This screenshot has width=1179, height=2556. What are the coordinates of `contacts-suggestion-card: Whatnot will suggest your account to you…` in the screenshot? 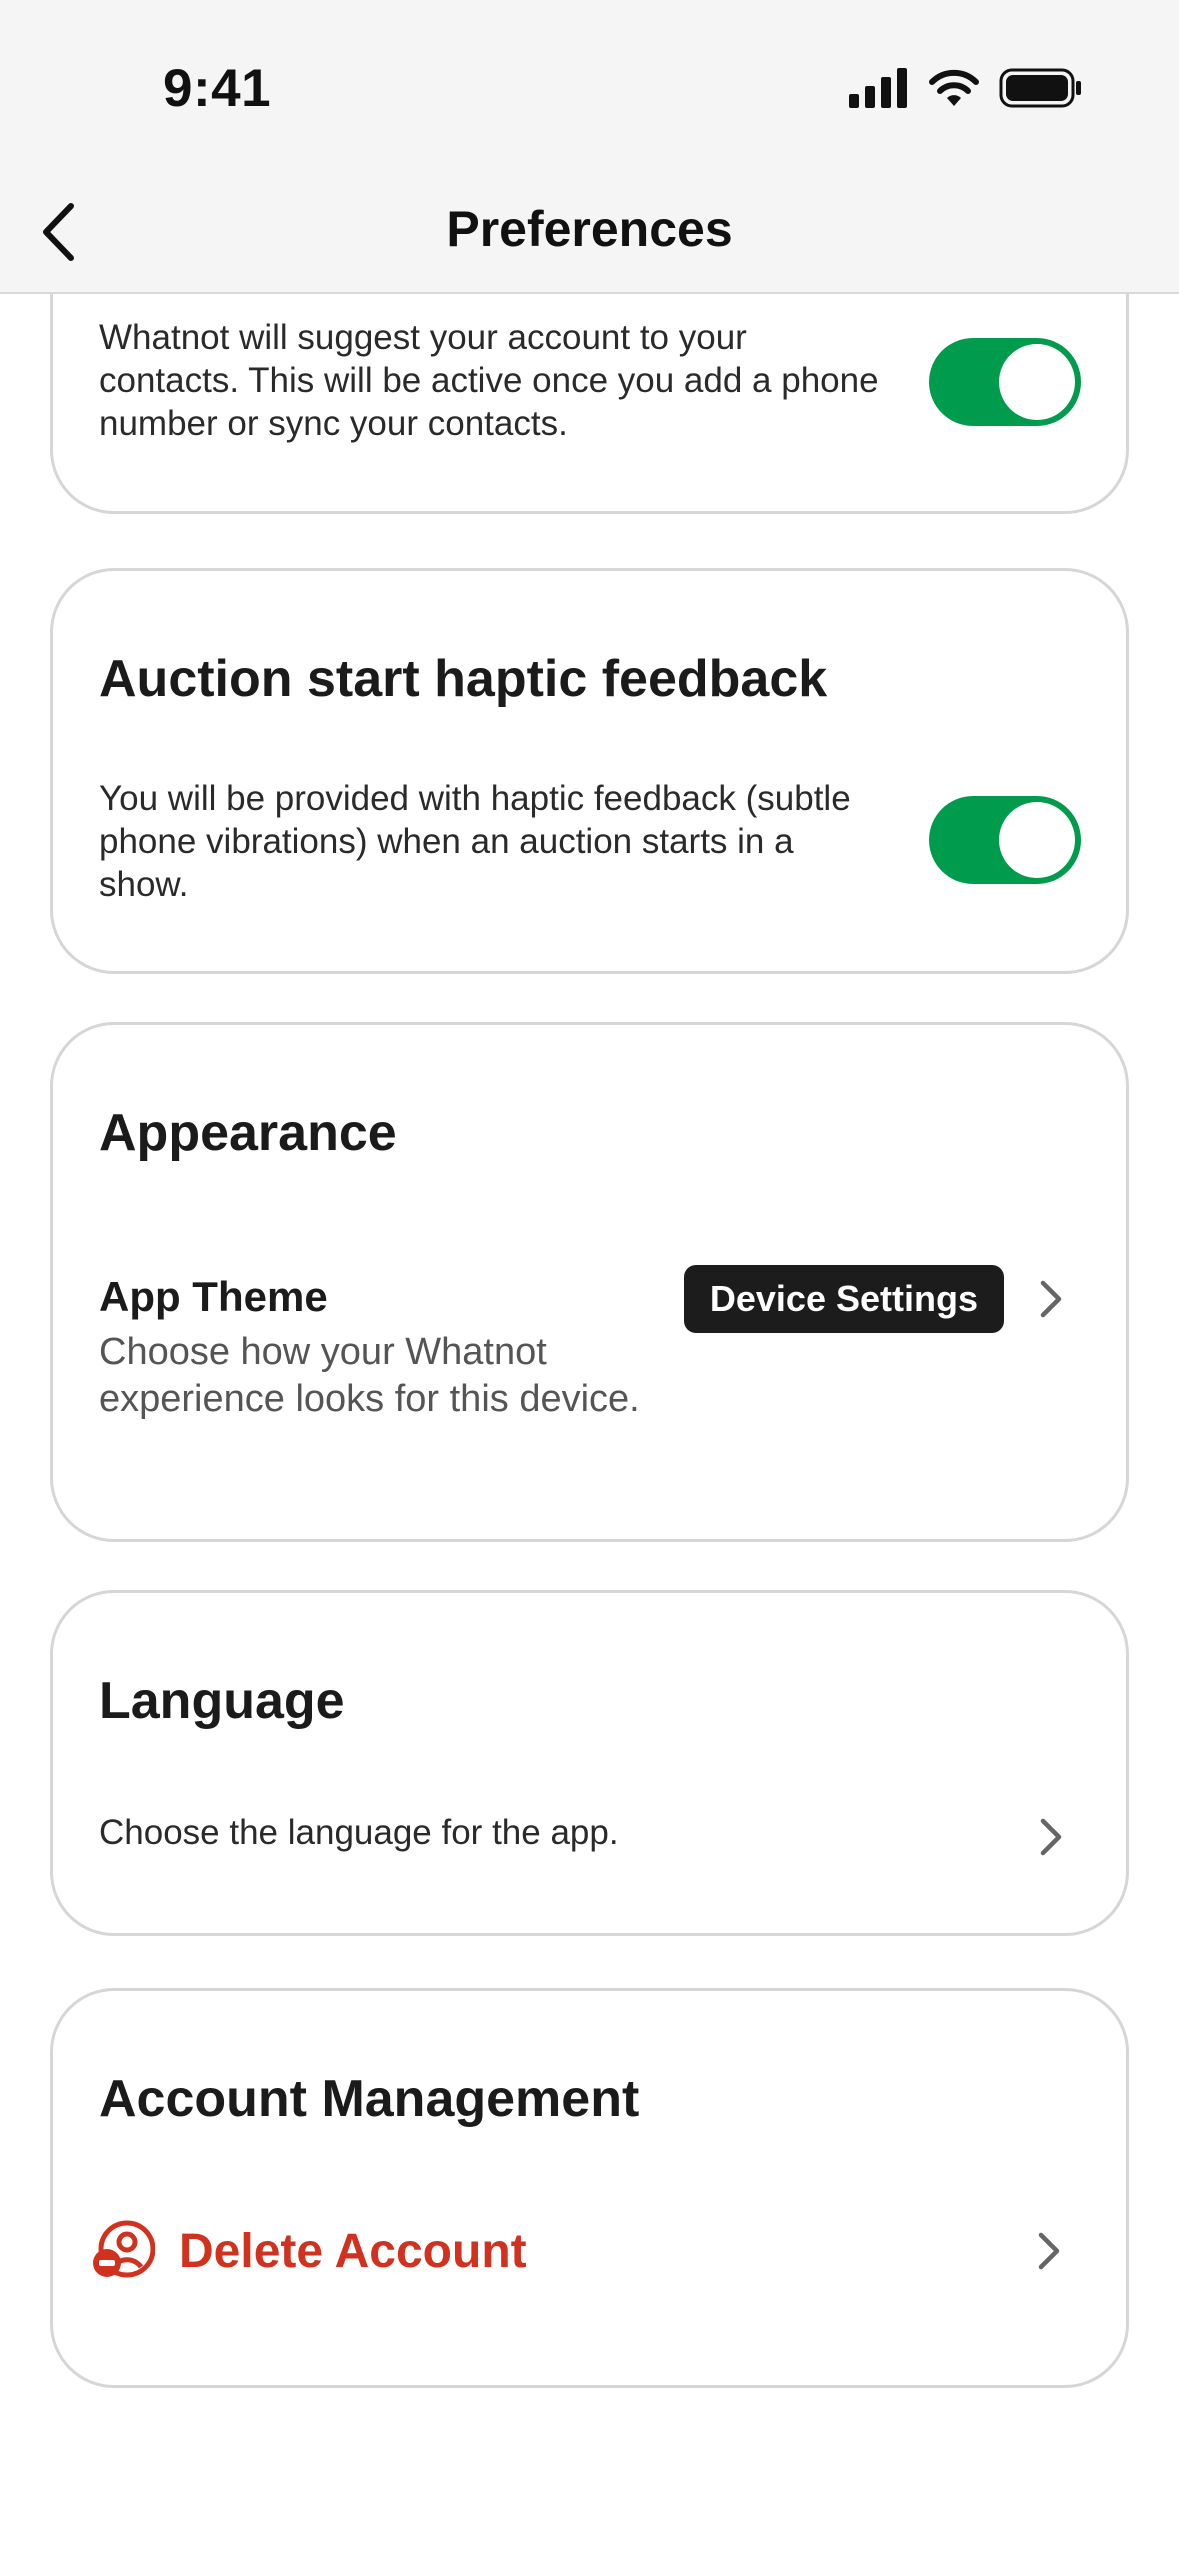 It's located at (589, 404).